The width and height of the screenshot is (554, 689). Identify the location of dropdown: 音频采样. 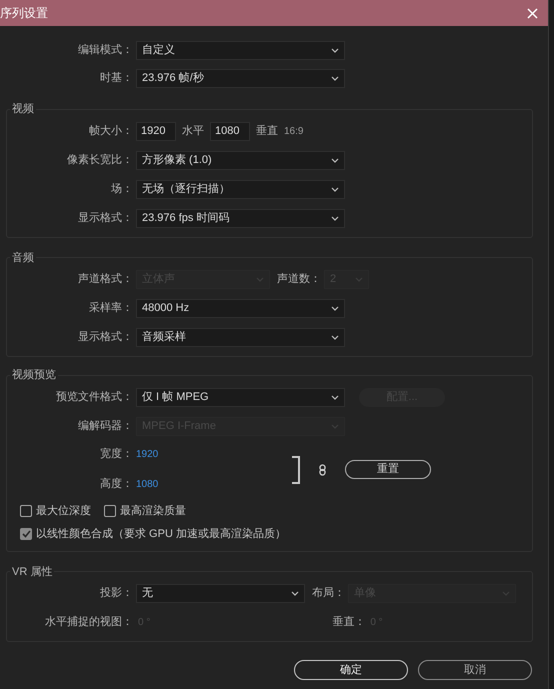
(240, 337).